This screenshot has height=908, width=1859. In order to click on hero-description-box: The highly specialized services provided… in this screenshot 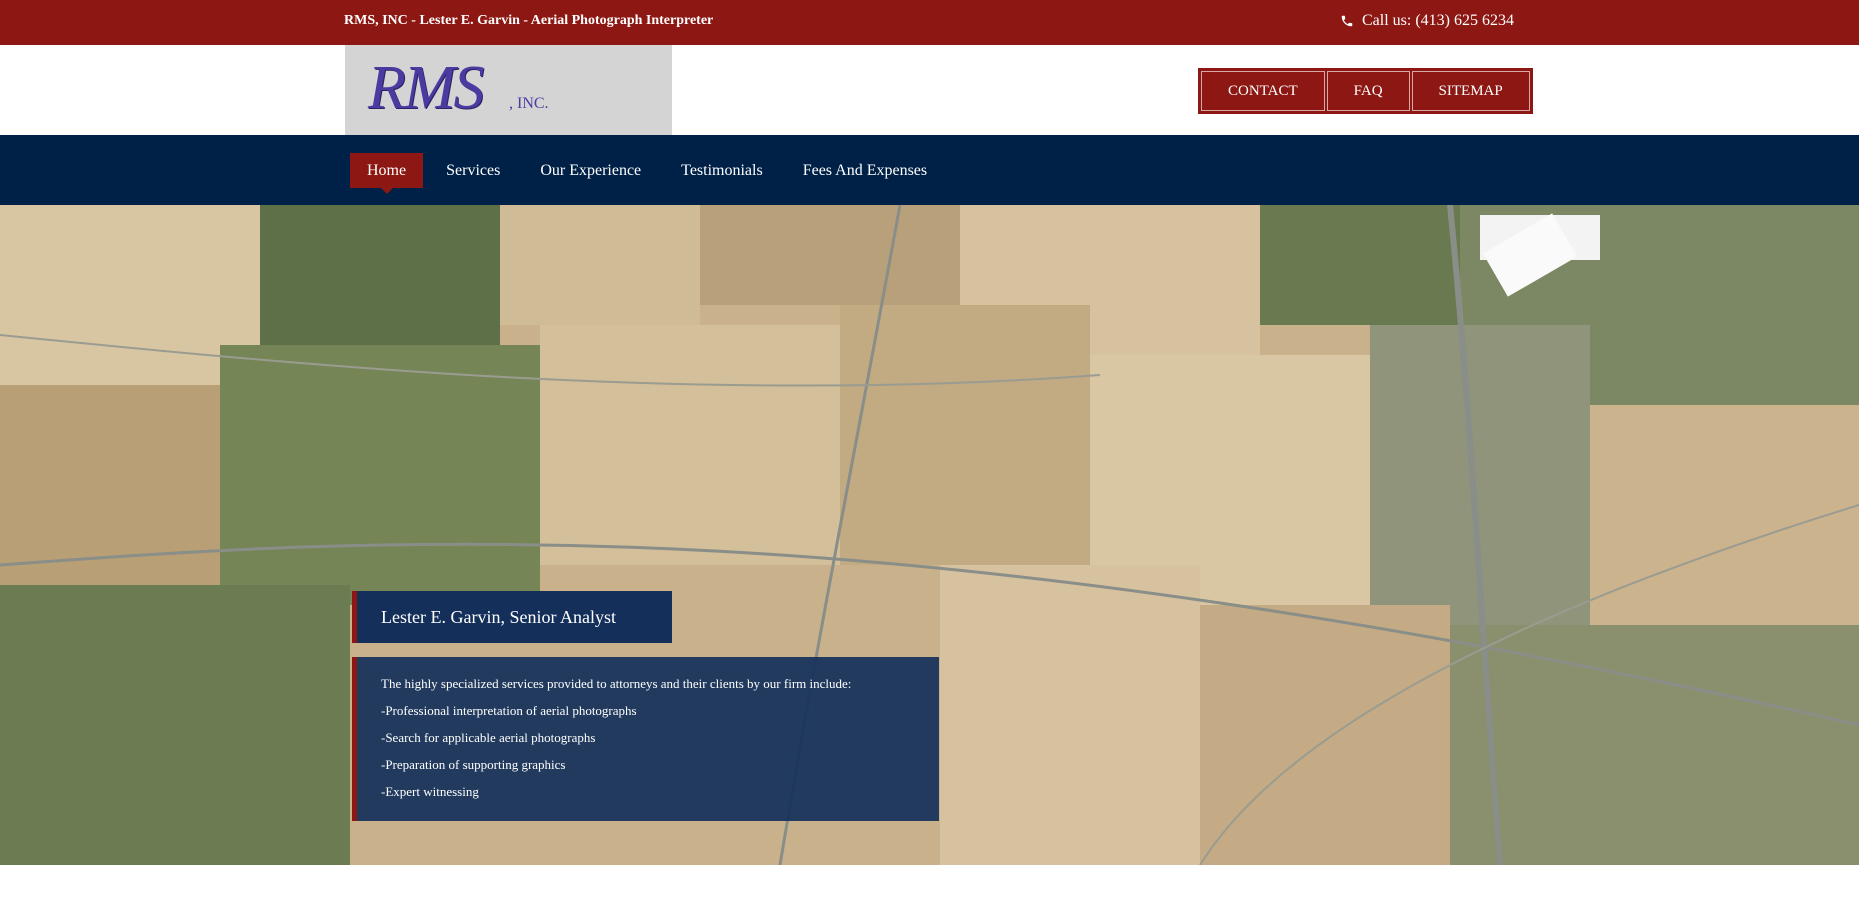, I will do `click(645, 739)`.